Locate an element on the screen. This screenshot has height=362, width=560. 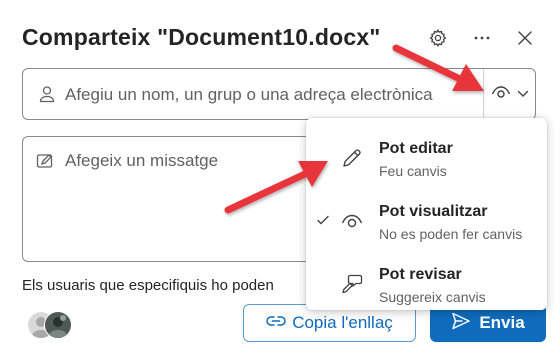
permission-dropdown-button is located at coordinates (510, 94).